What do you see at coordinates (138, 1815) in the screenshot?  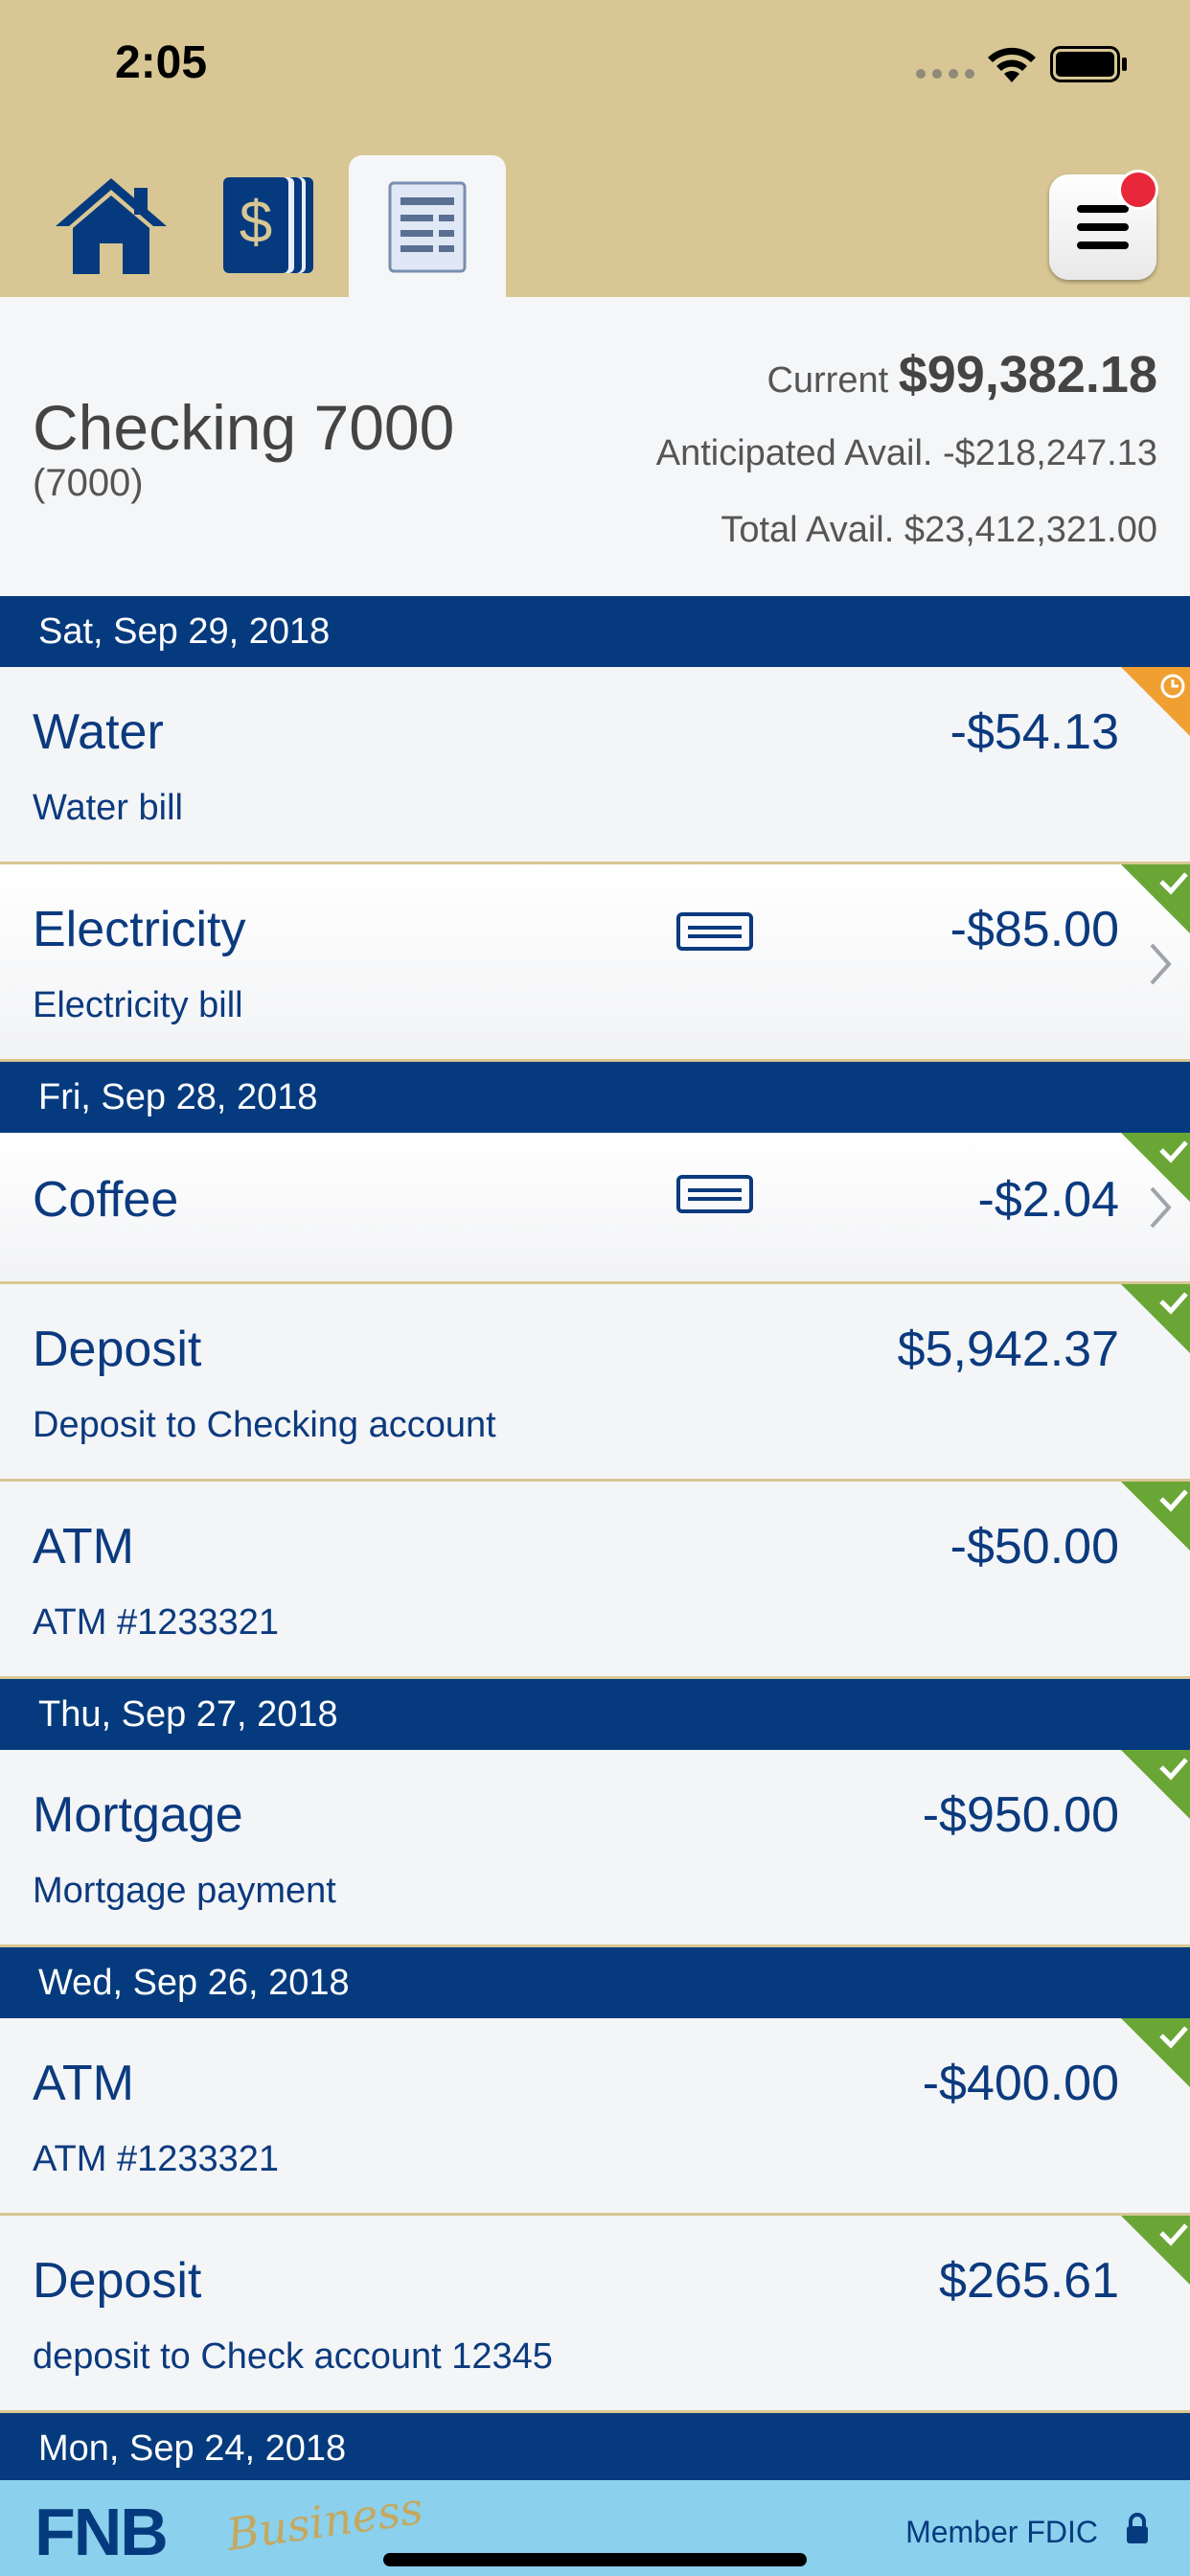 I see `payee: Mortgage` at bounding box center [138, 1815].